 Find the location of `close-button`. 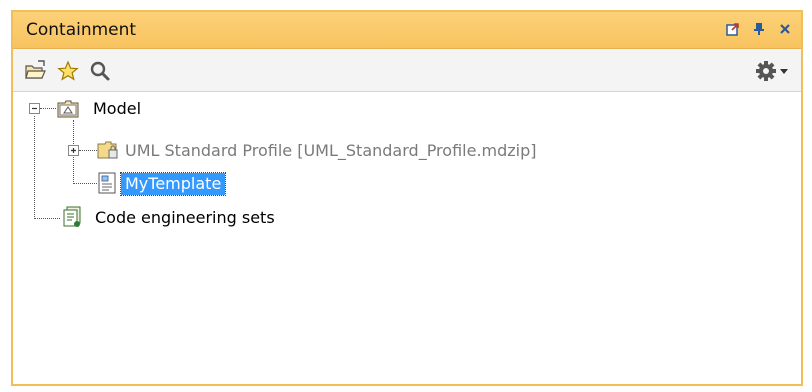

close-button is located at coordinates (785, 29).